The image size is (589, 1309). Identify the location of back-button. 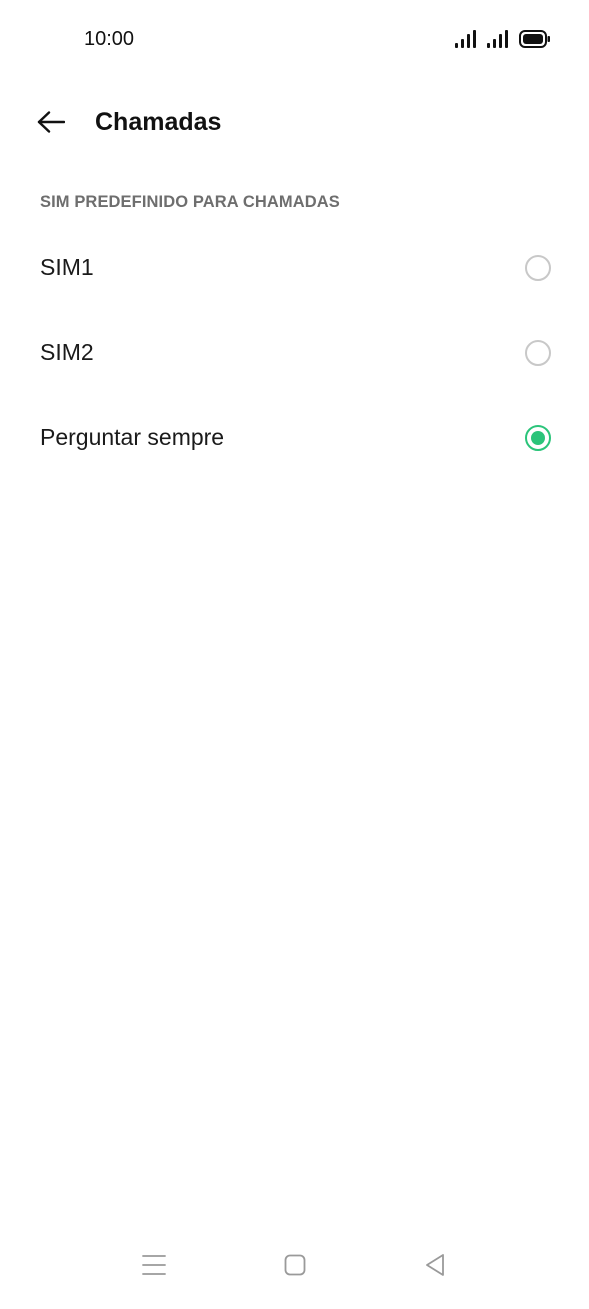
(51, 124).